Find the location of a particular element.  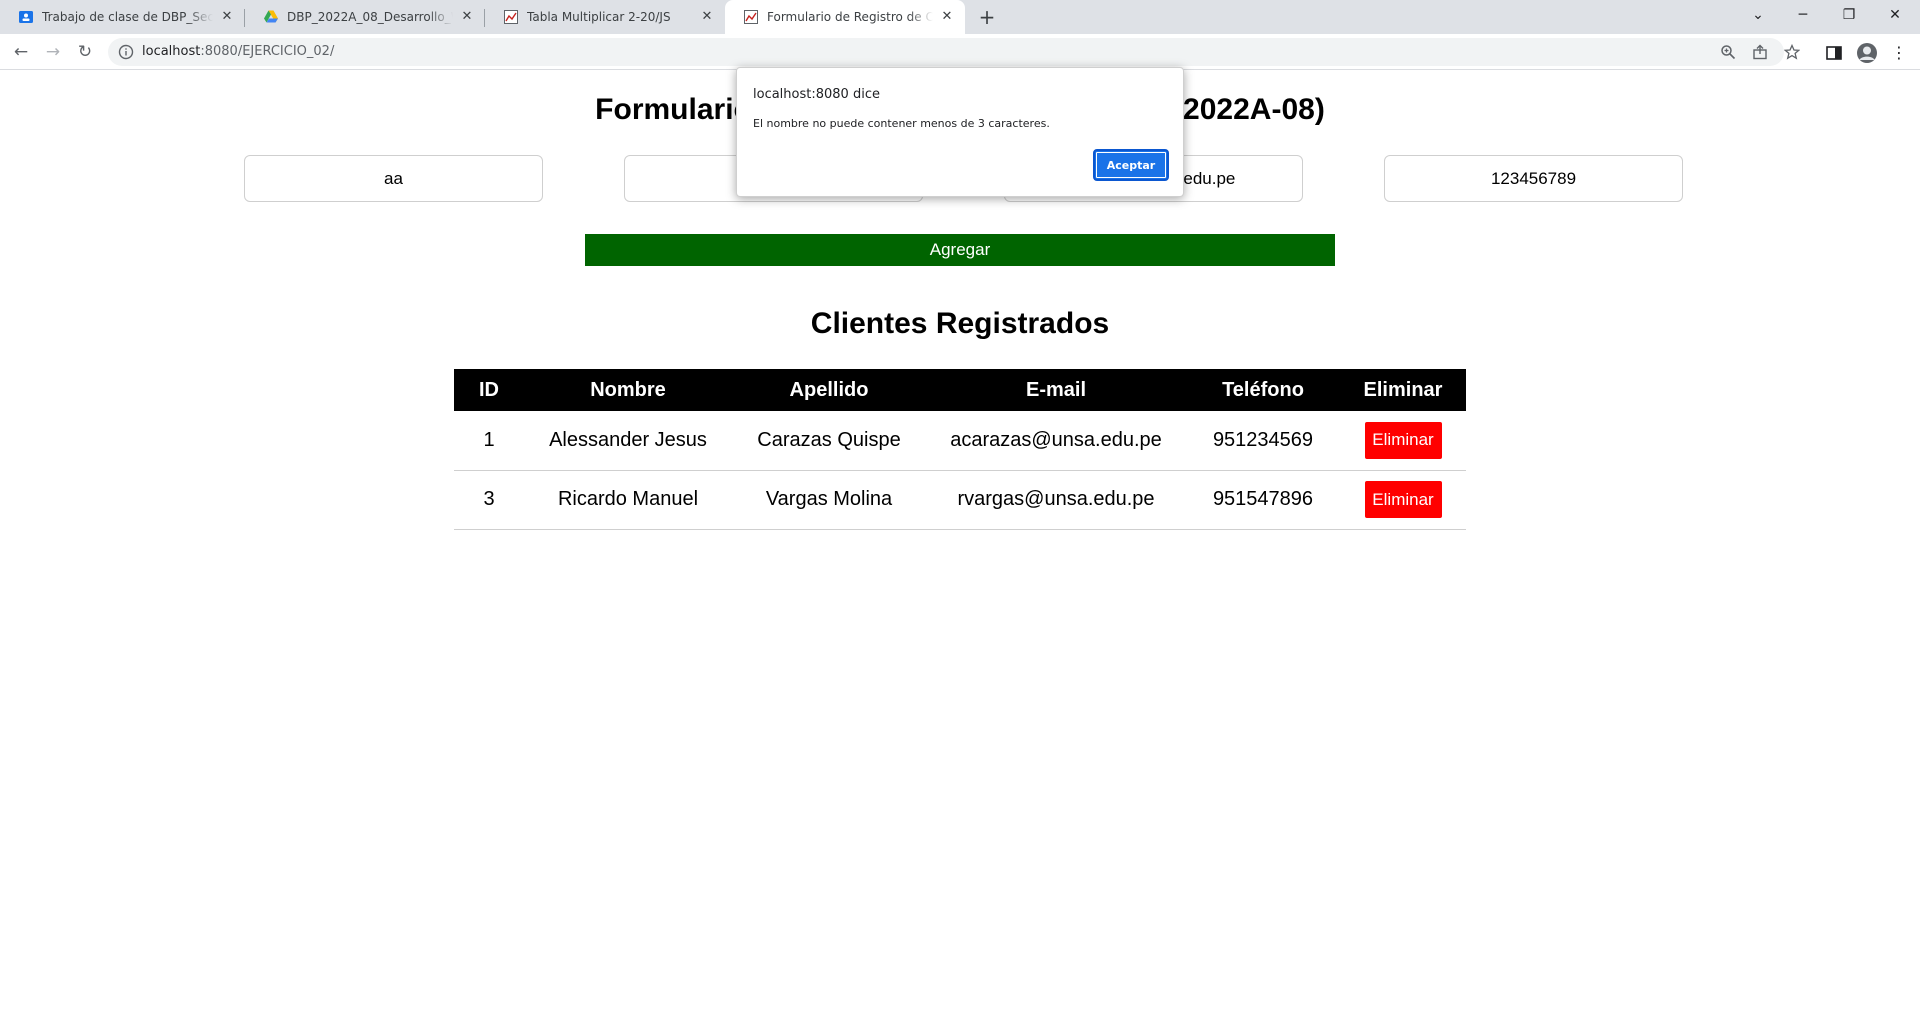

cell-apellido: Carazas Quispe is located at coordinates (829, 441).